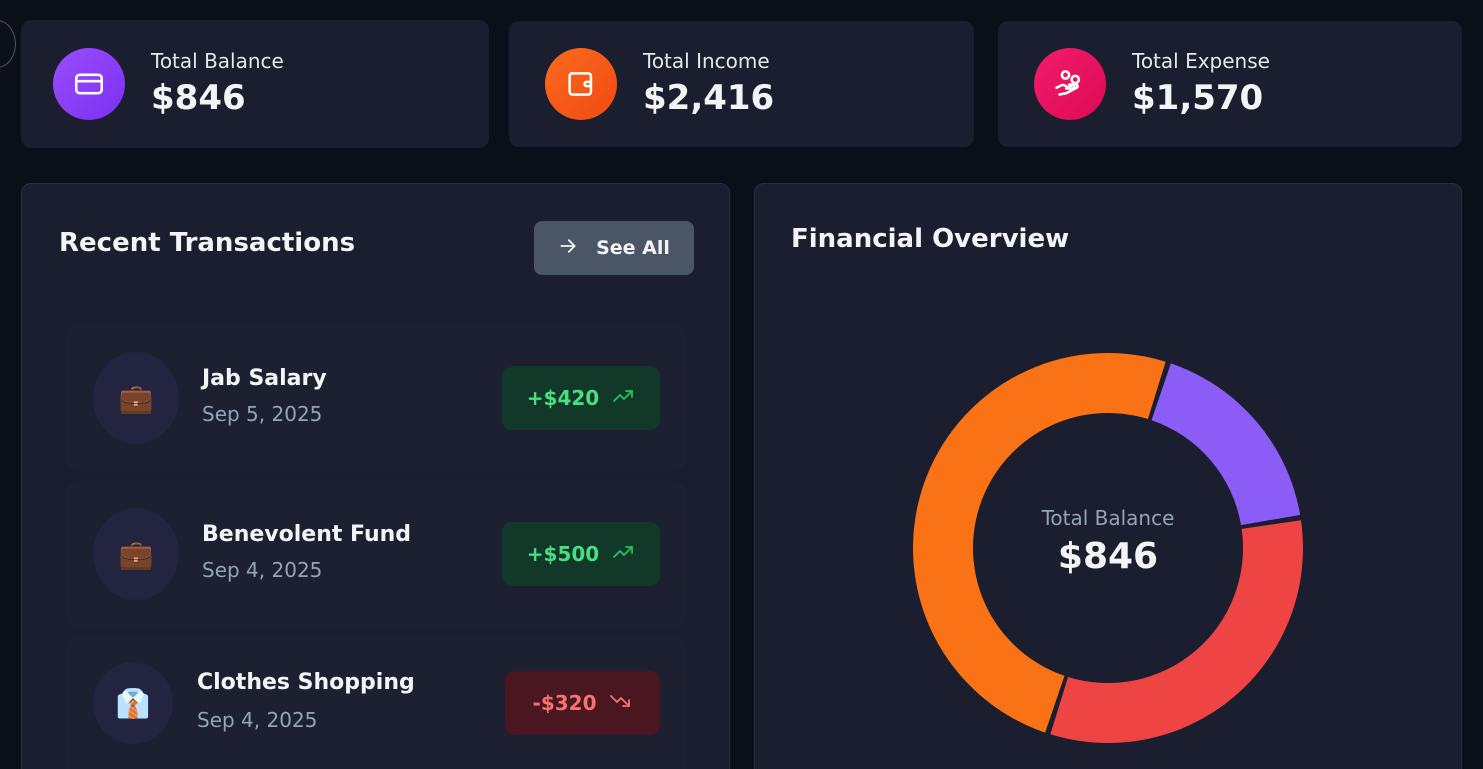  What do you see at coordinates (1070, 84) in the screenshot?
I see `hand-coins-icon` at bounding box center [1070, 84].